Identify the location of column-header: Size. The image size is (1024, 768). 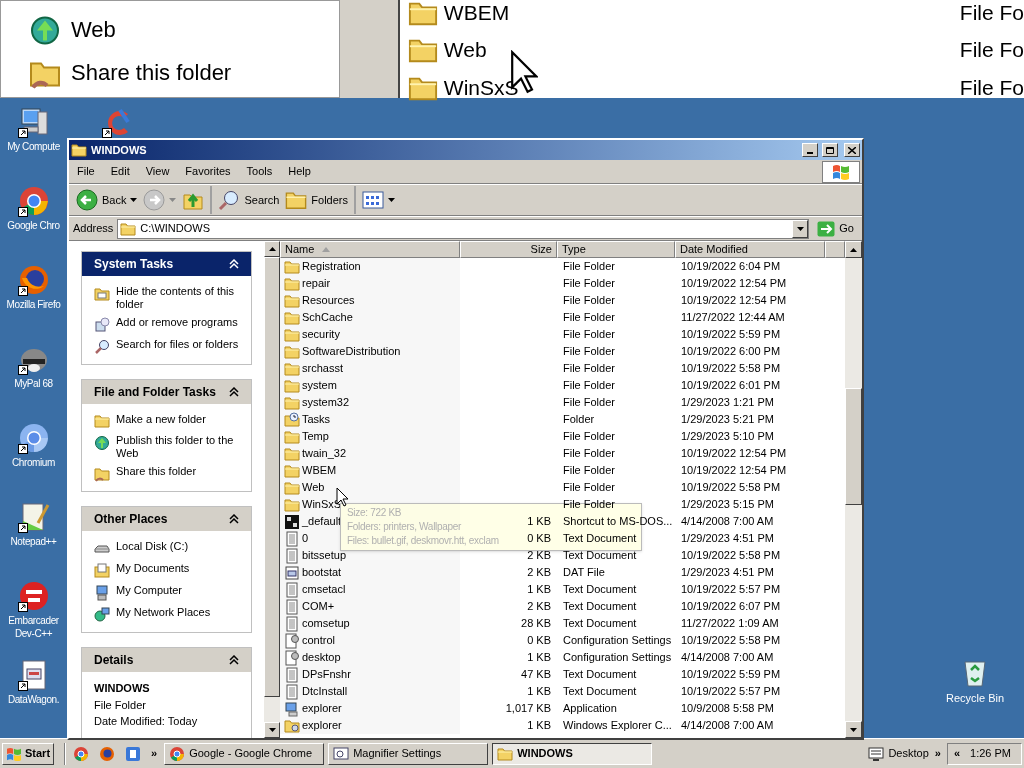
(508, 249).